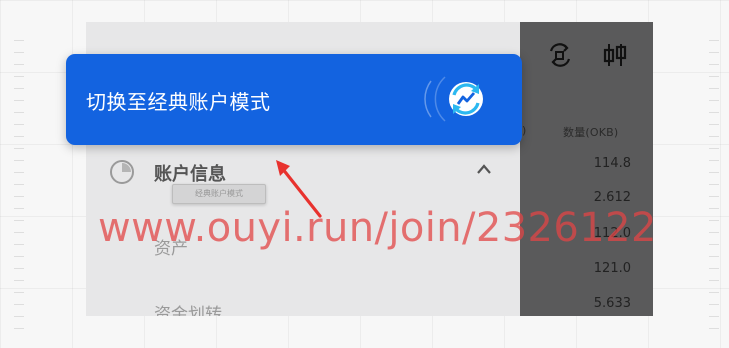 The height and width of the screenshot is (348, 729). What do you see at coordinates (615, 55) in the screenshot?
I see `candlestick-icon` at bounding box center [615, 55].